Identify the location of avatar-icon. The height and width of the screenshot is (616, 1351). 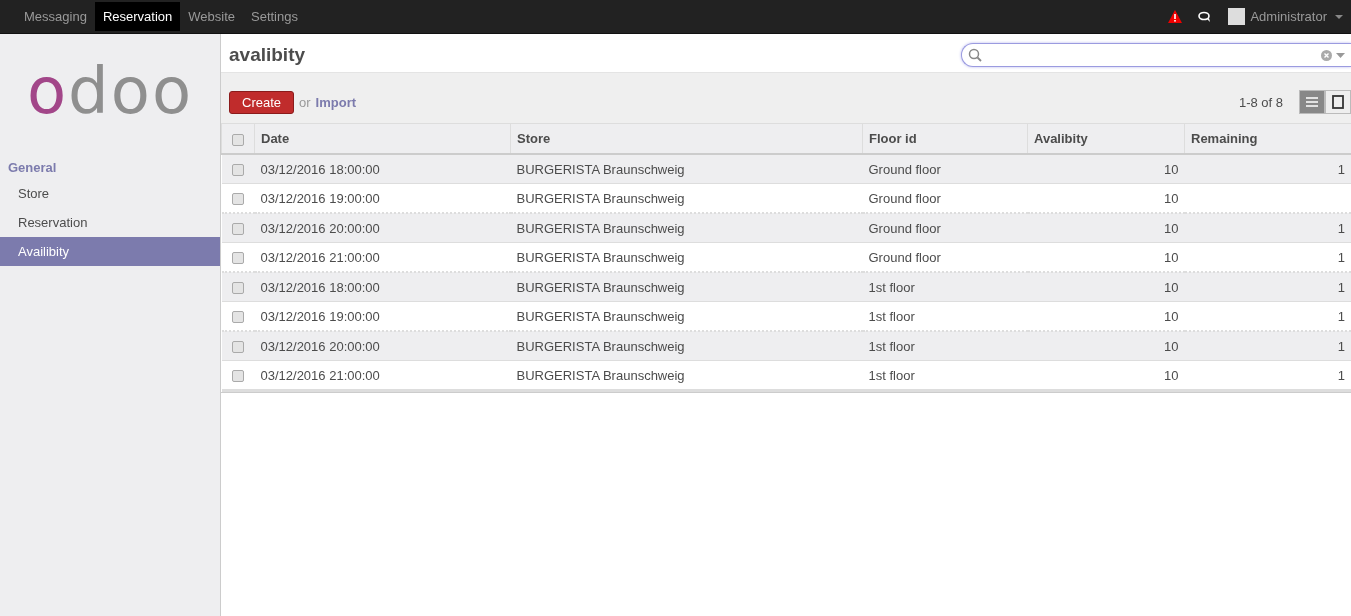
(1237, 16).